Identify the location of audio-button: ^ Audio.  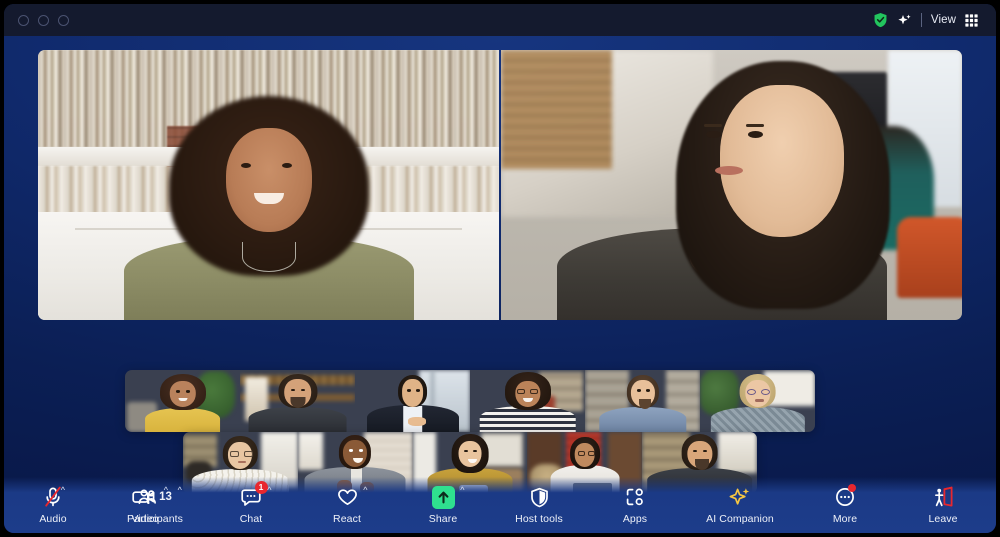
(53, 505).